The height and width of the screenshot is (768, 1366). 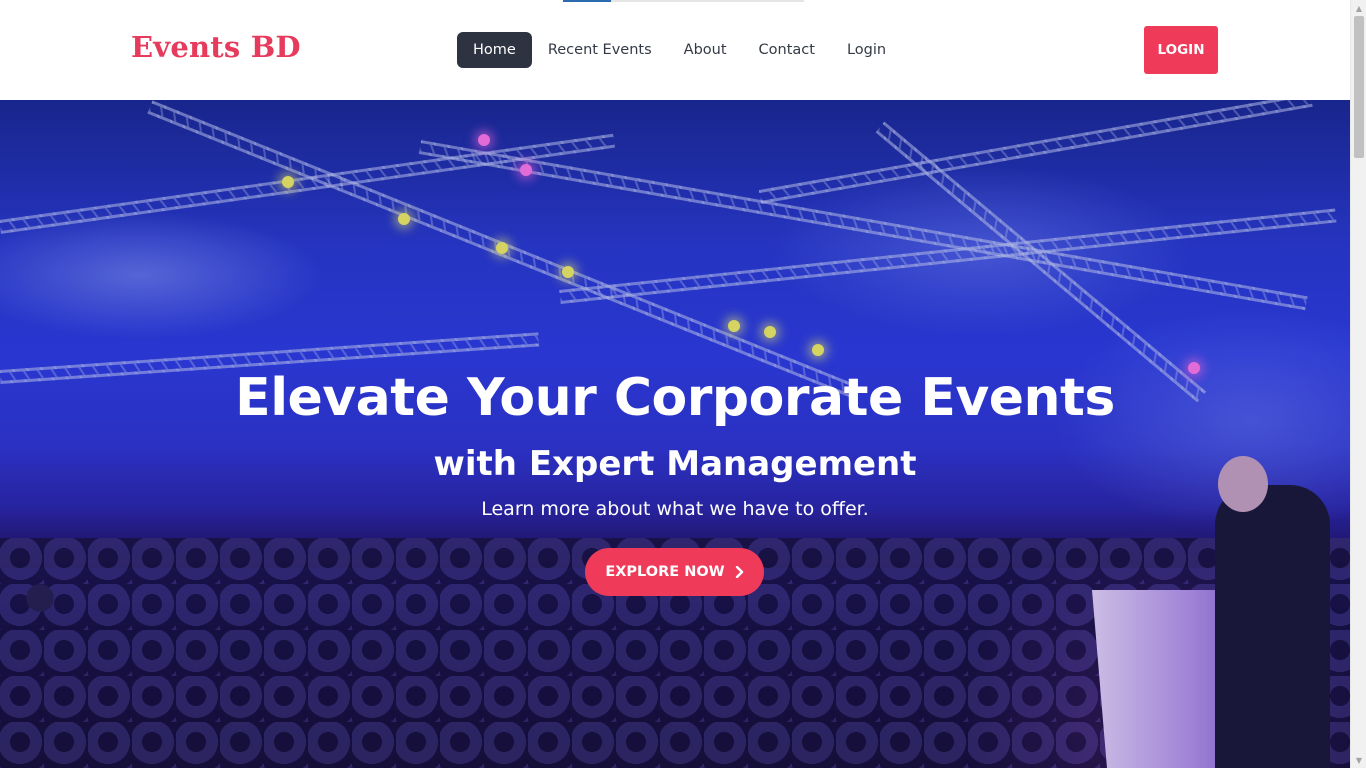 I want to click on brand-logo: Events BD, so click(x=216, y=47).